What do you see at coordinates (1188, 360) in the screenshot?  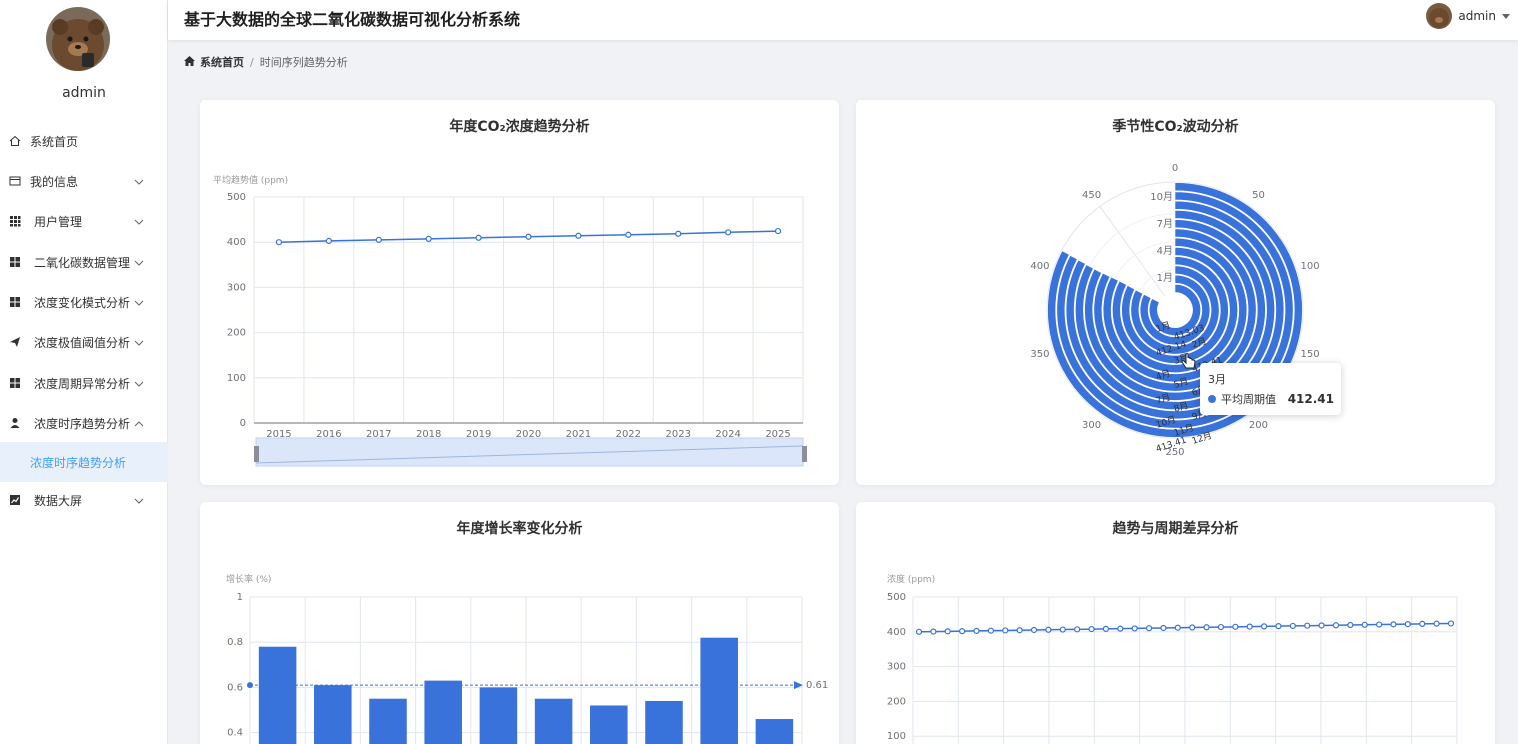 I see `hand-cursor-icon` at bounding box center [1188, 360].